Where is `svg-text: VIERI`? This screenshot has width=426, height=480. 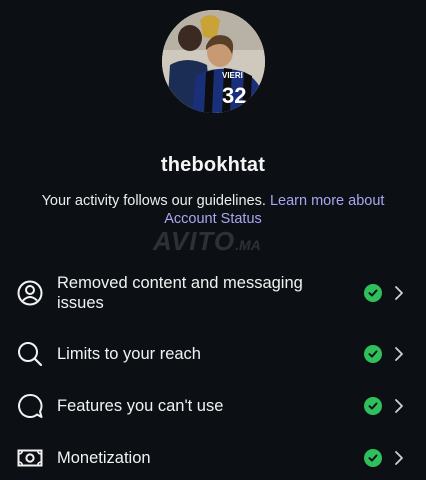
svg-text: VIERI is located at coordinates (232, 75).